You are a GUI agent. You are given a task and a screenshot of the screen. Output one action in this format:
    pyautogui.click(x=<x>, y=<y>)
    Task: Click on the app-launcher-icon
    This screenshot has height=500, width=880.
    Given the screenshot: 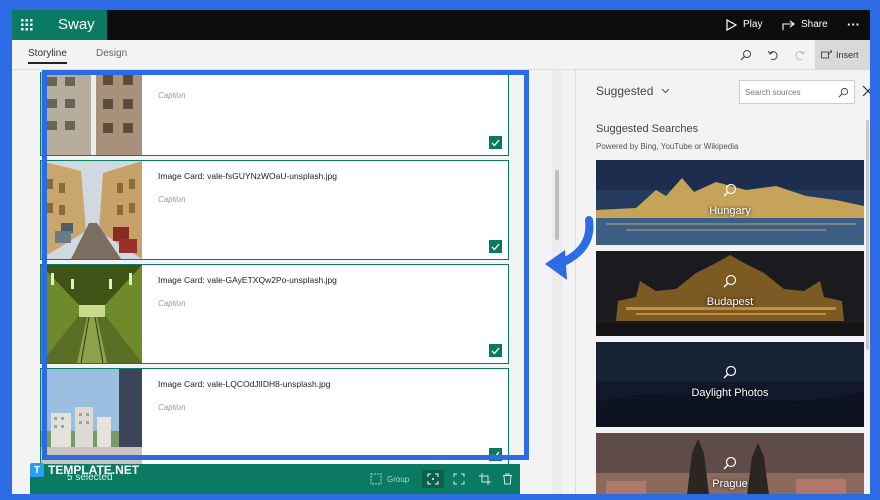 What is the action you would take?
    pyautogui.click(x=27, y=25)
    